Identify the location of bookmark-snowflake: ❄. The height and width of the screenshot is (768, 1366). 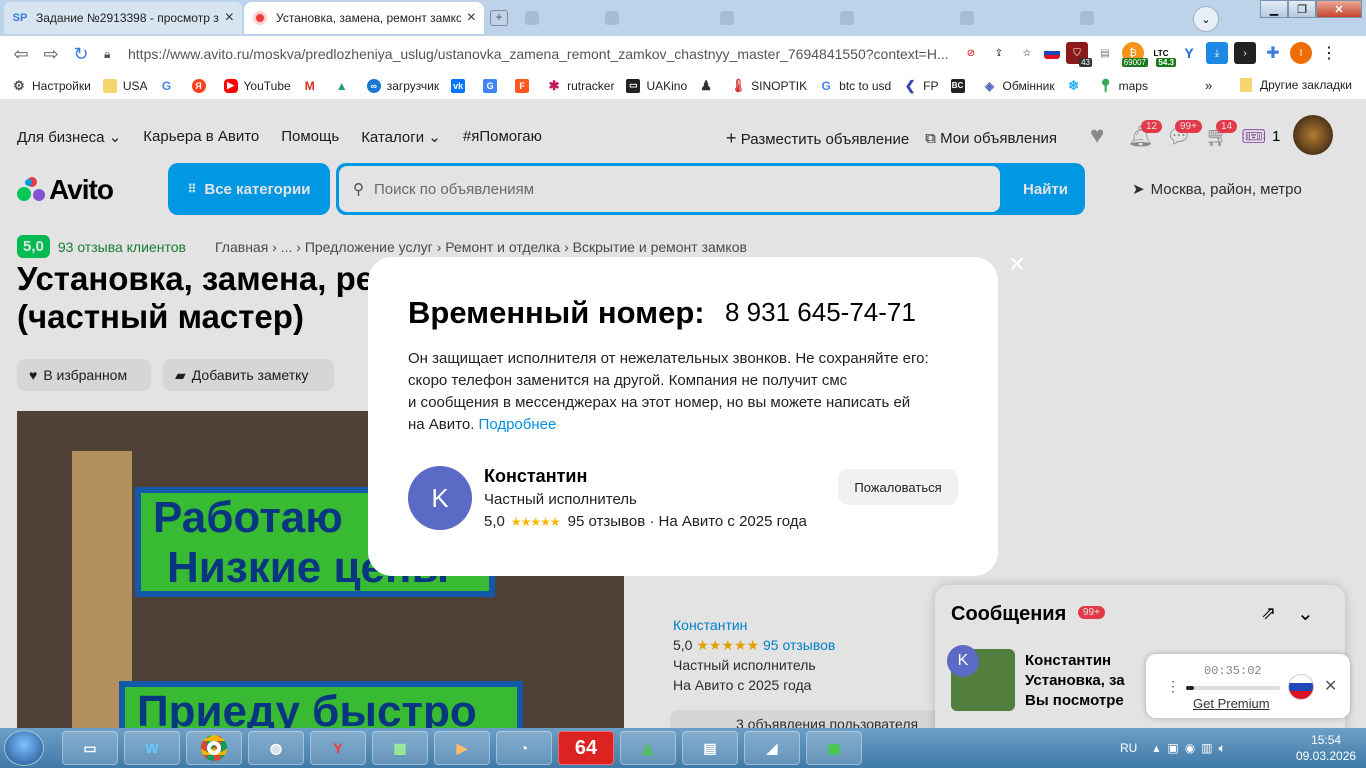
(1077, 85).